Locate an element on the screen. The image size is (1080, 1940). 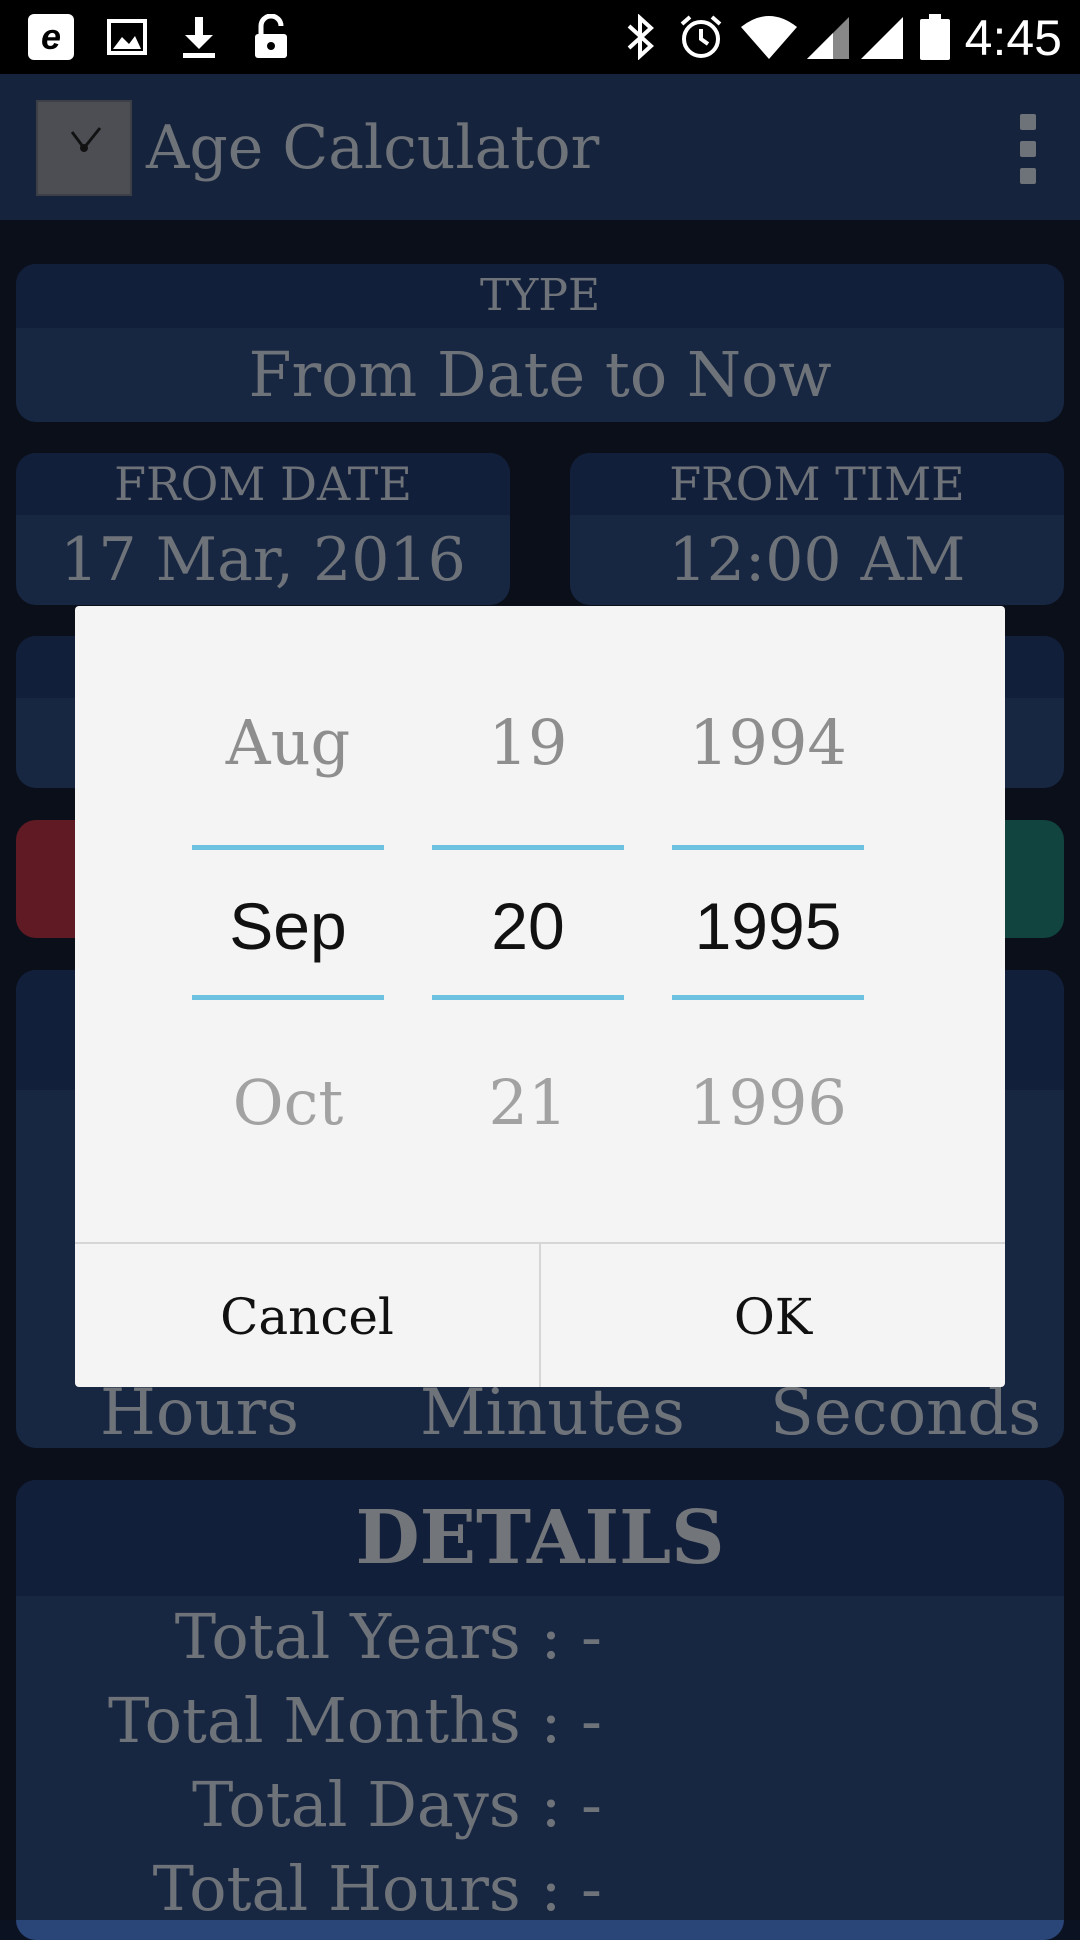
status-bar: e 4:45 is located at coordinates (540, 37).